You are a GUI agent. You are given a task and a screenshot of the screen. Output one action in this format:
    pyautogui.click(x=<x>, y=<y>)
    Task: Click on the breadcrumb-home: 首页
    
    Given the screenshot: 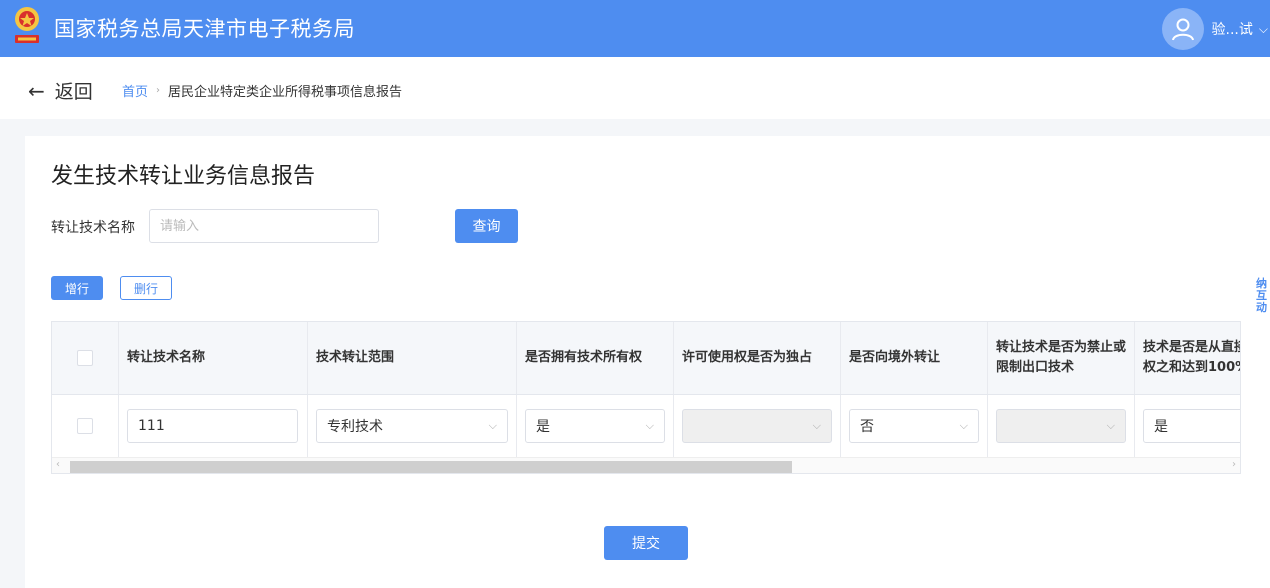 What is the action you would take?
    pyautogui.click(x=135, y=90)
    